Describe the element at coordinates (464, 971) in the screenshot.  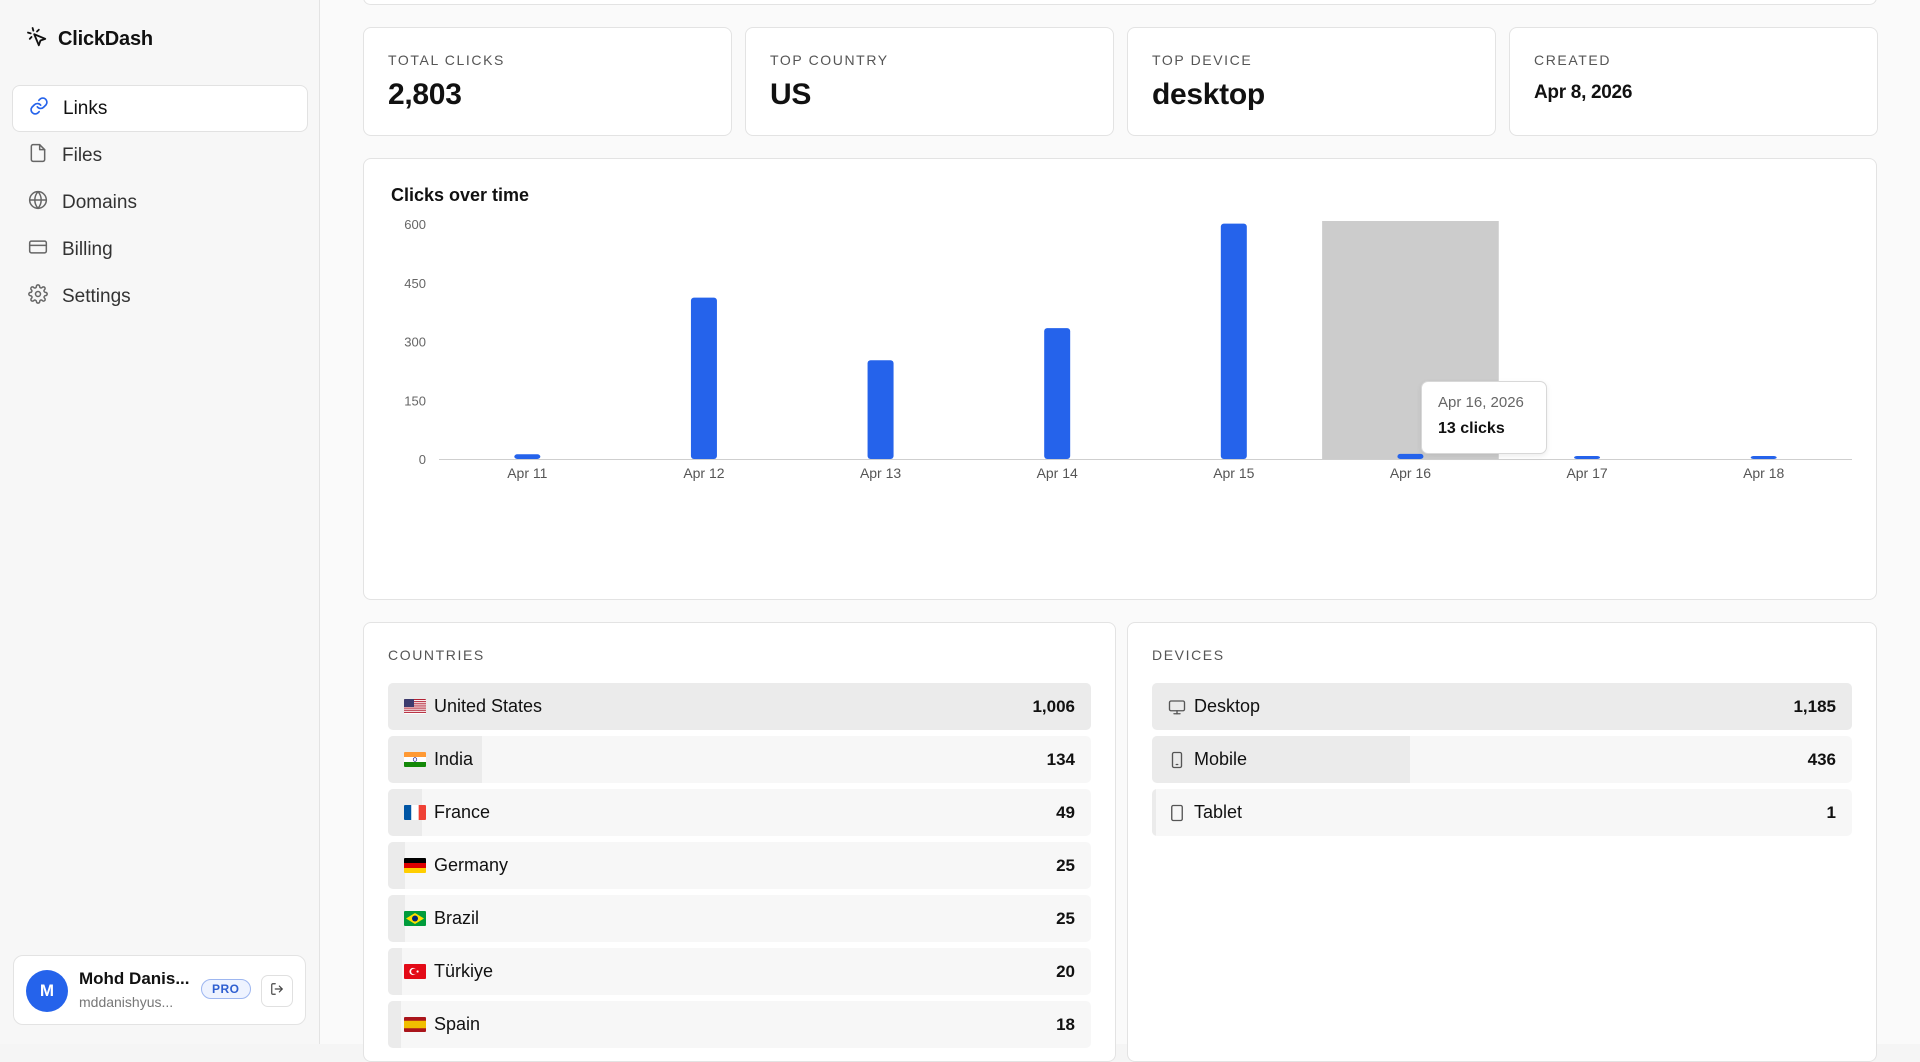
I see `list-item-label: Türkiye` at that location.